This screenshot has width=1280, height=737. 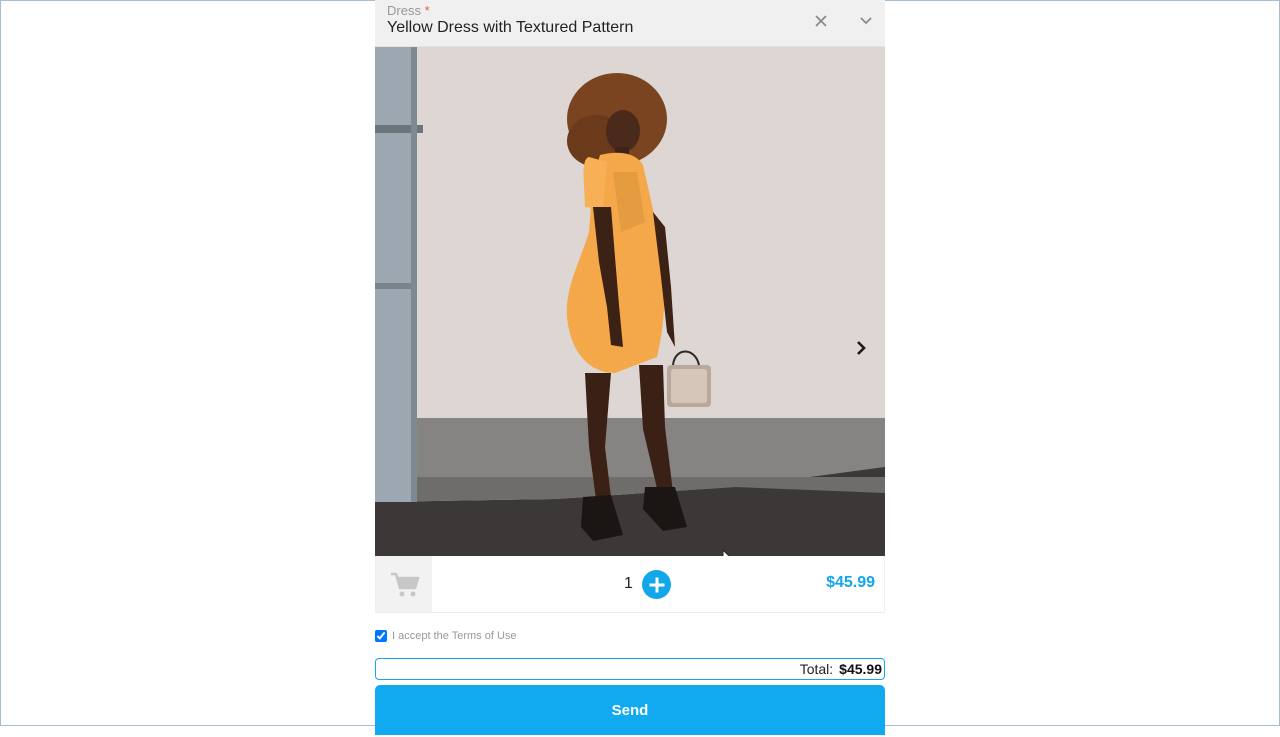 I want to click on send-button: Send, so click(x=630, y=710).